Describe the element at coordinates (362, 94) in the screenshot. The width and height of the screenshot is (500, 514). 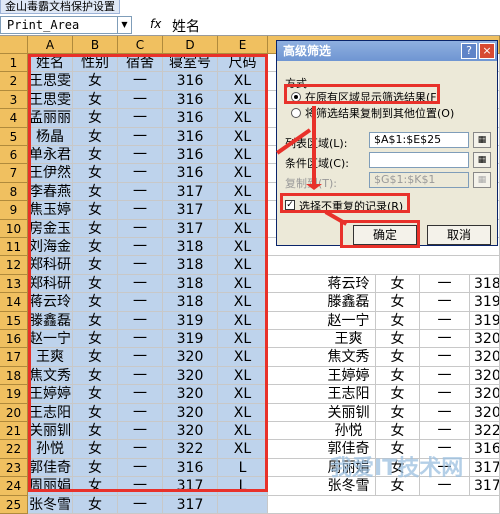
I see `highlight-option-in-place` at that location.